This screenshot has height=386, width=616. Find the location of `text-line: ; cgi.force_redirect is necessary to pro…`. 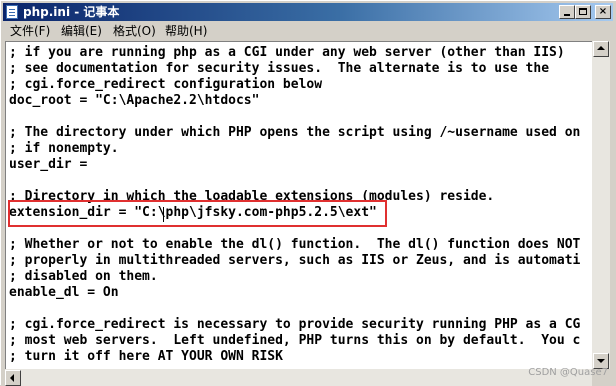

text-line: ; cgi.force_redirect is necessary to pro… is located at coordinates (295, 324).